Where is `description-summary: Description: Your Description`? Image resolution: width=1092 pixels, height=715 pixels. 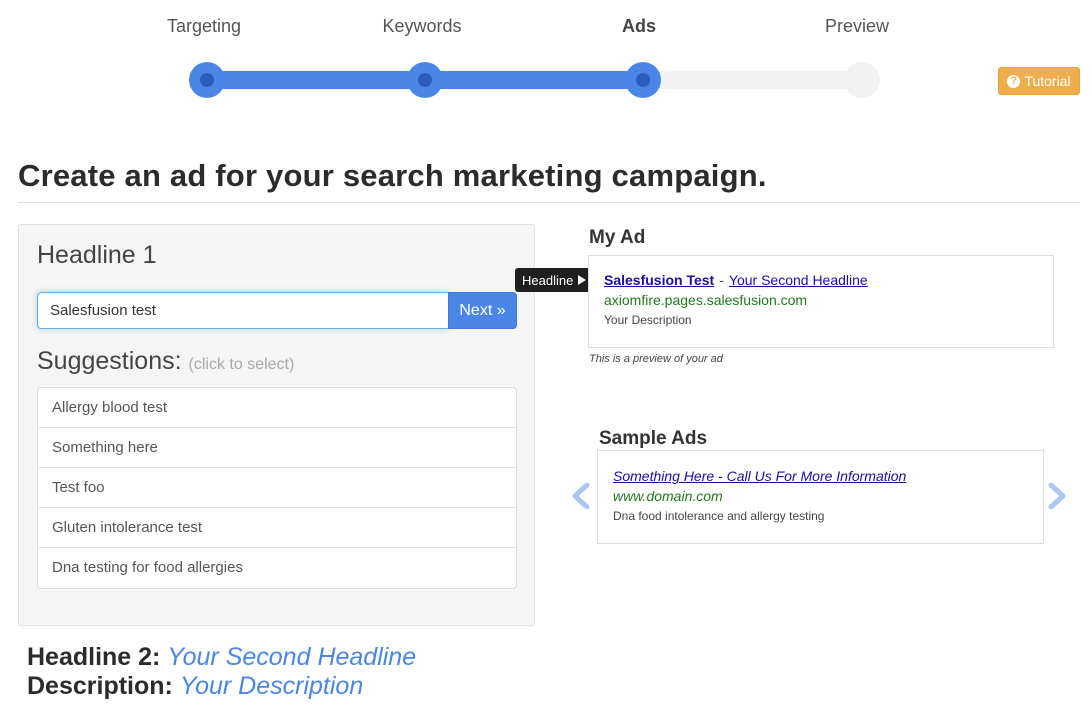
description-summary: Description: Your Description is located at coordinates (195, 686).